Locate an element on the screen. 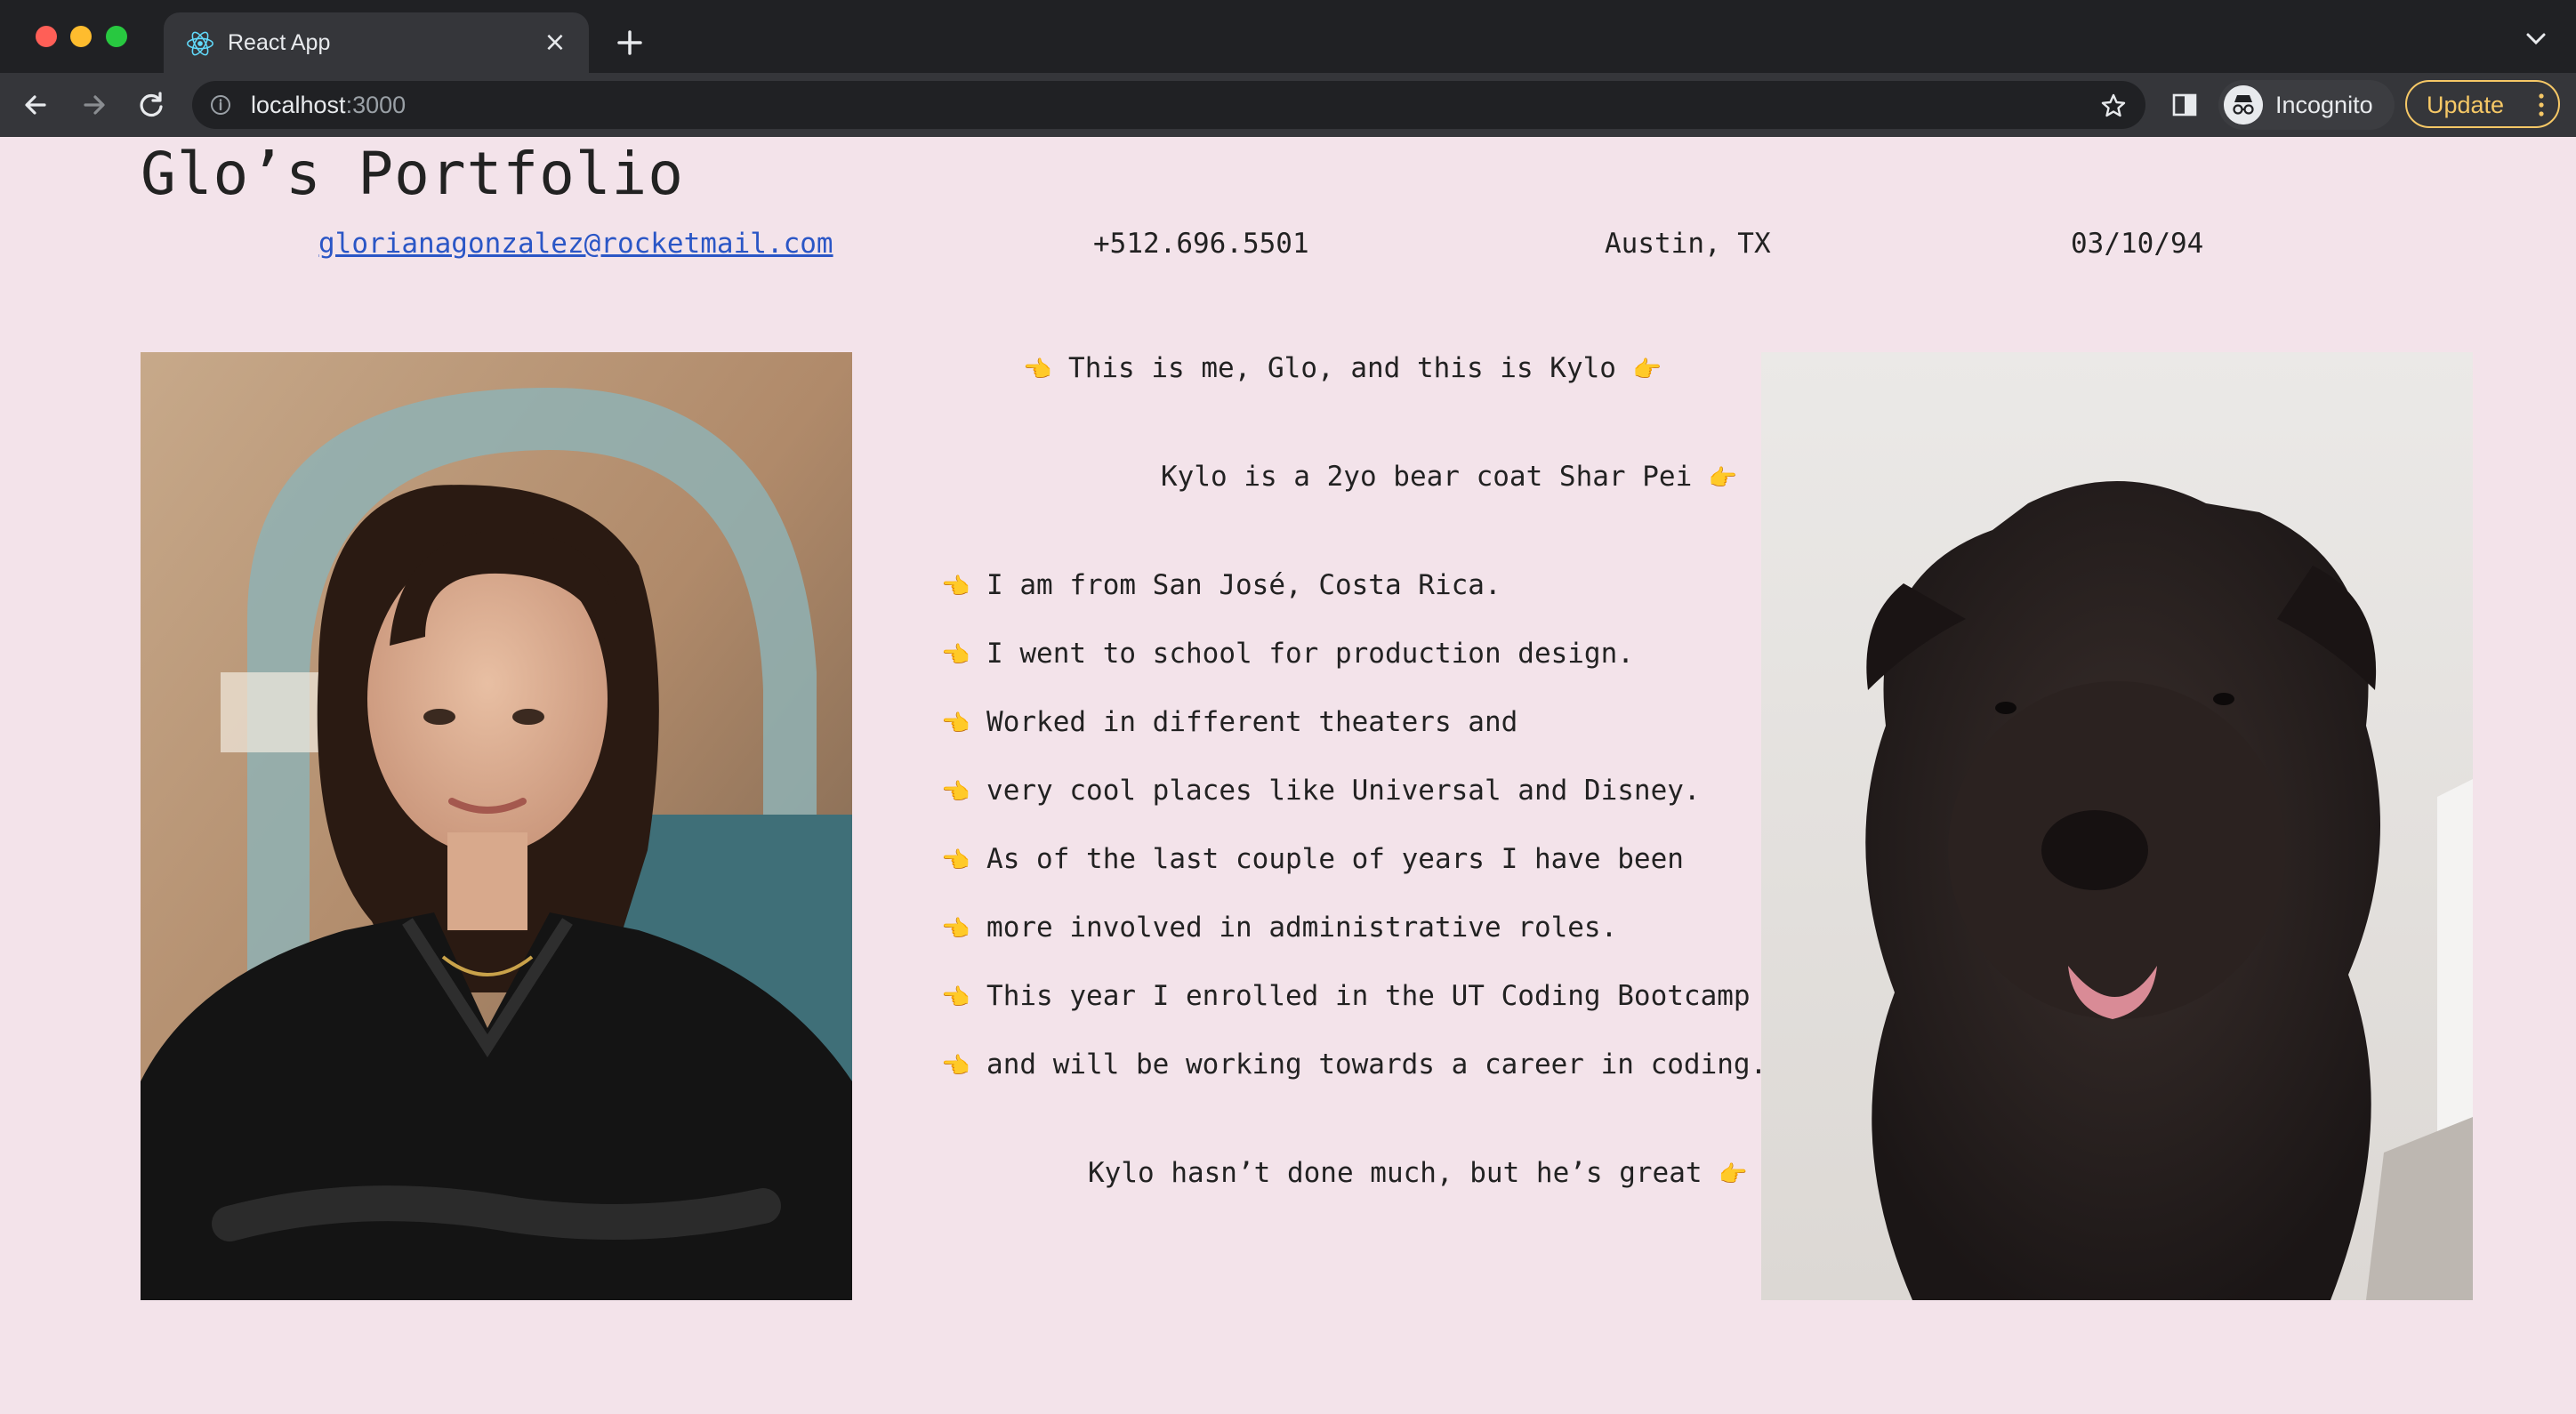  url-host: localhost is located at coordinates (298, 105).